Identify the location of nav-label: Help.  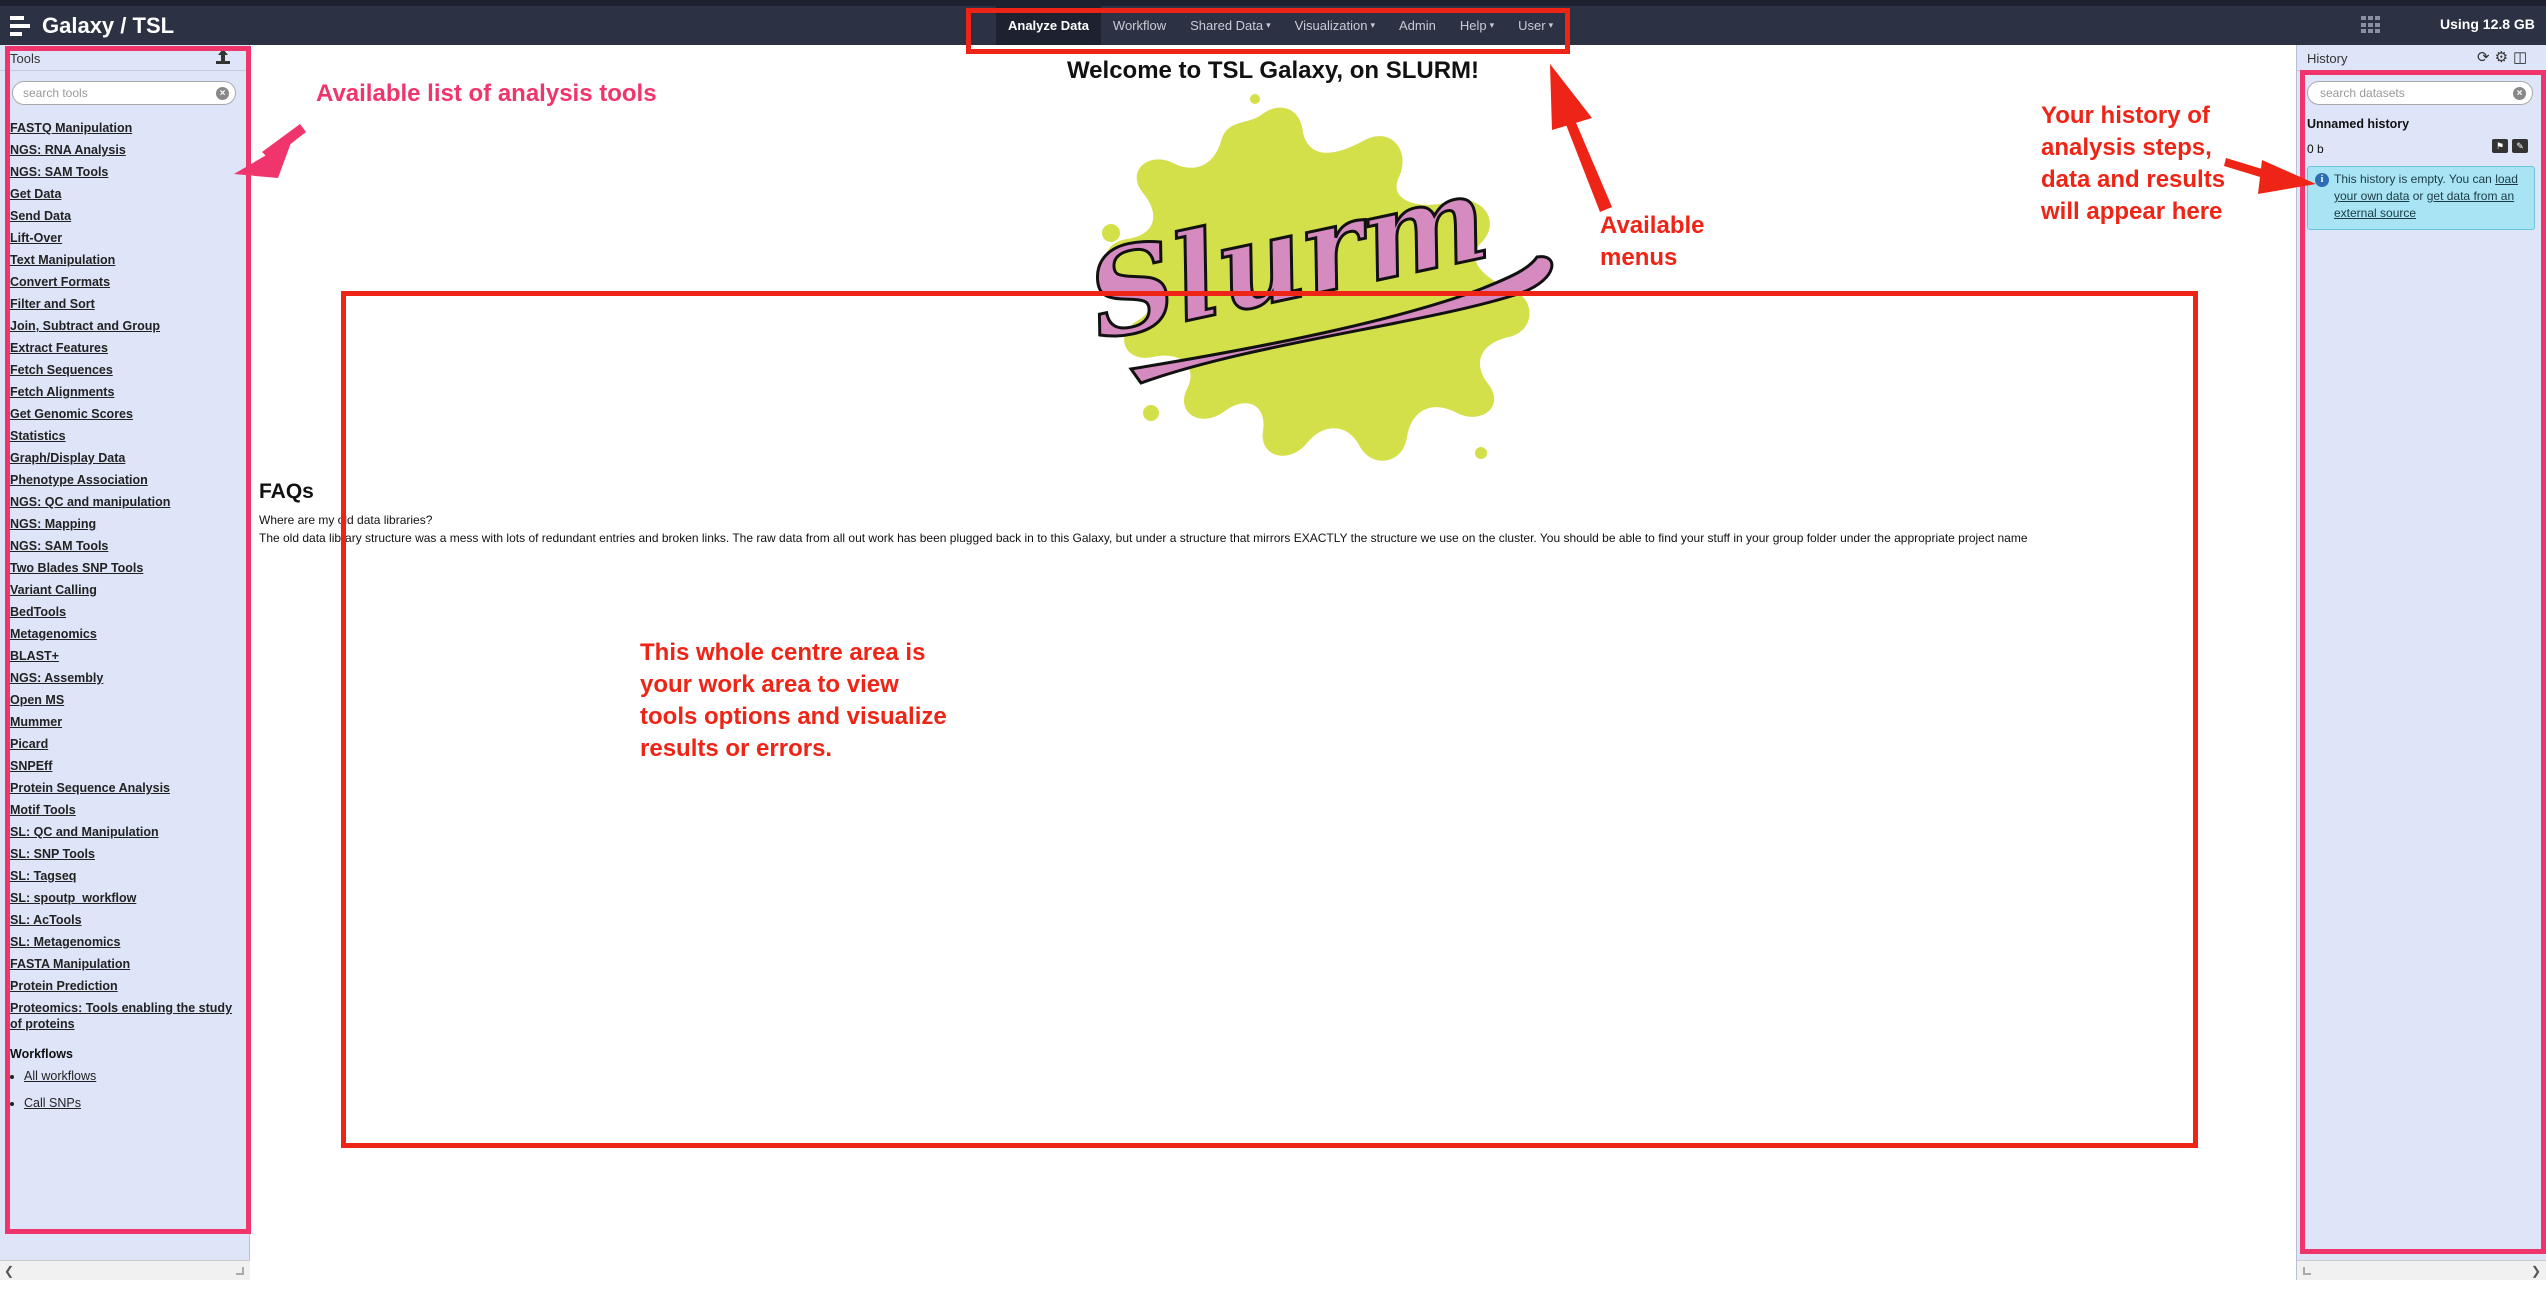
(1473, 25).